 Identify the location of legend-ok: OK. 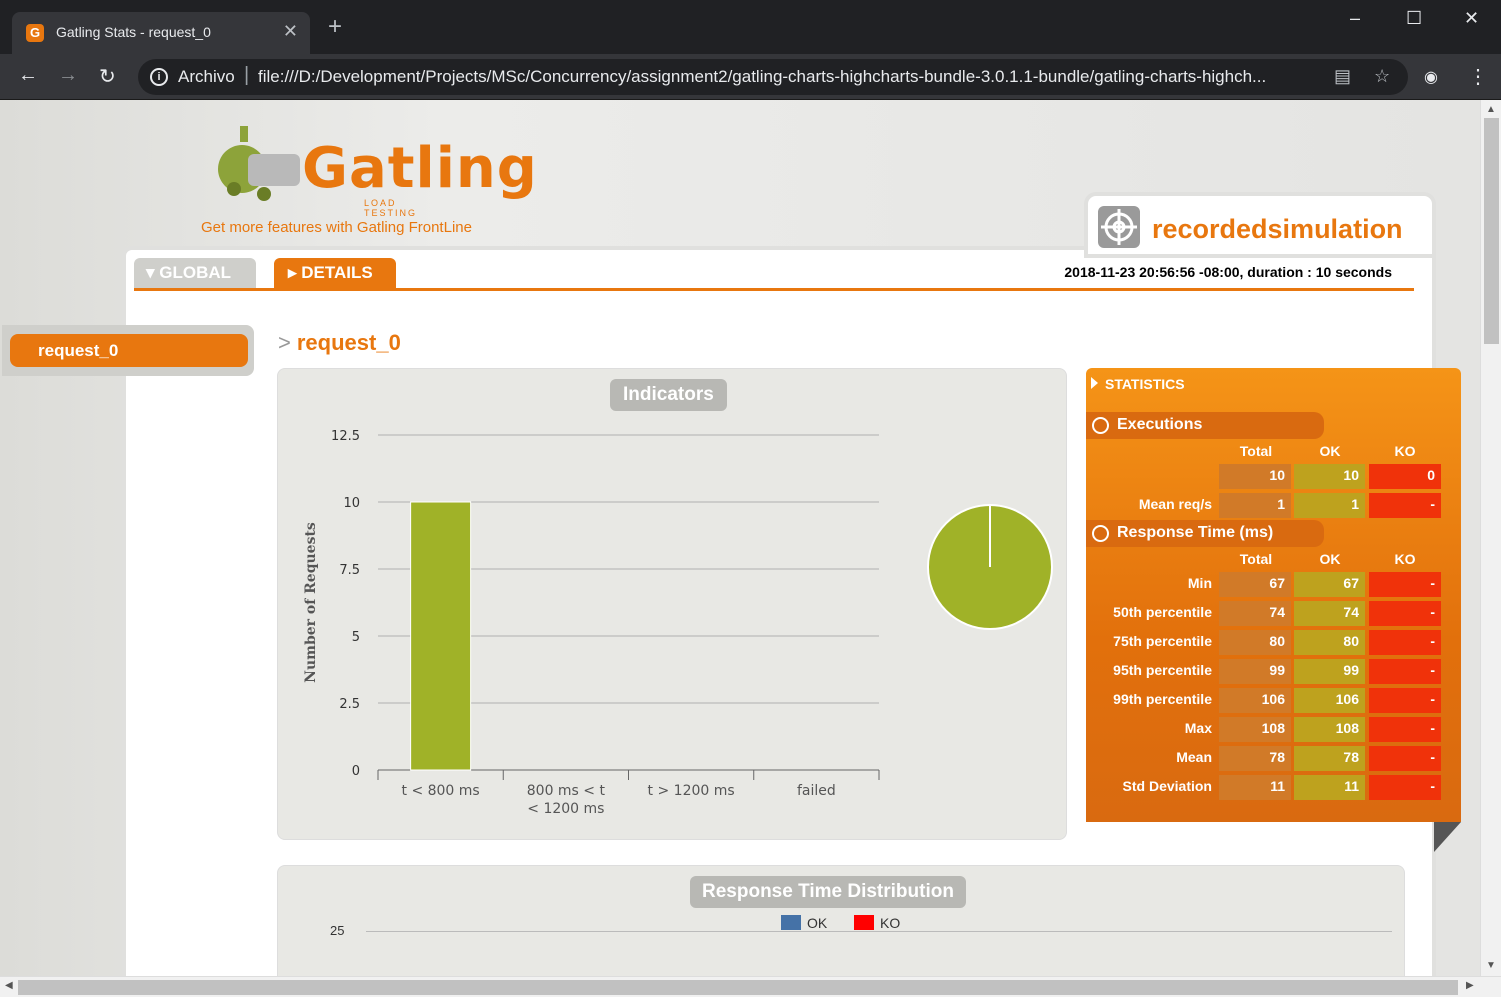
(804, 923).